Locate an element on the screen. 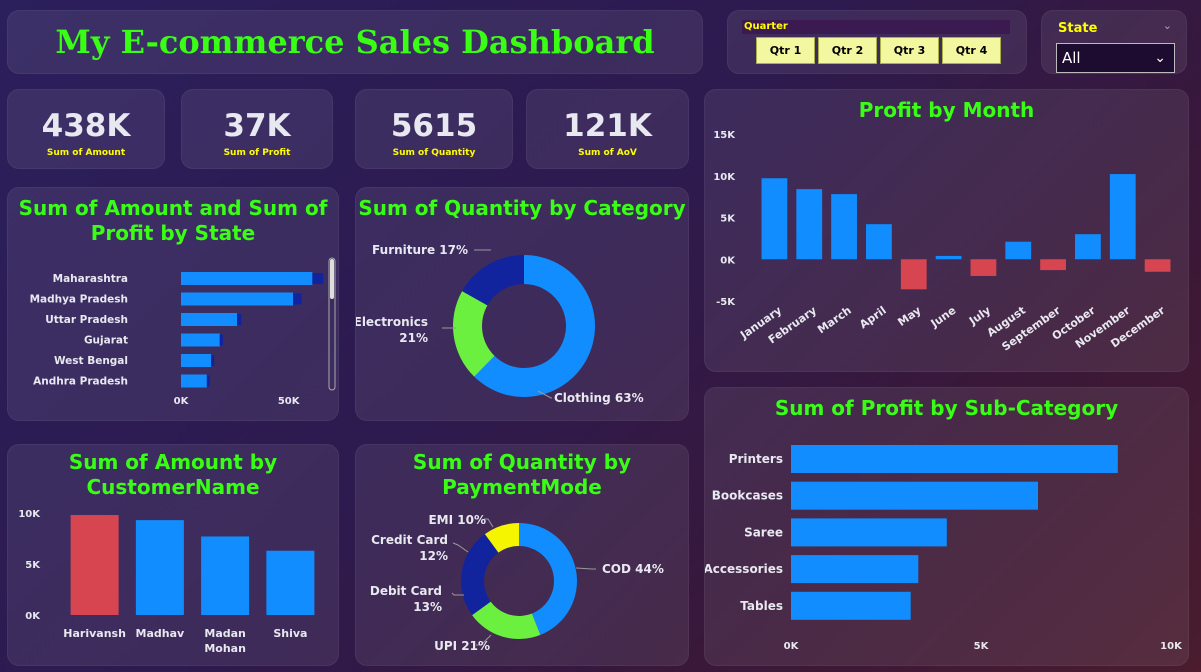  slice-label: 13% is located at coordinates (427, 607).